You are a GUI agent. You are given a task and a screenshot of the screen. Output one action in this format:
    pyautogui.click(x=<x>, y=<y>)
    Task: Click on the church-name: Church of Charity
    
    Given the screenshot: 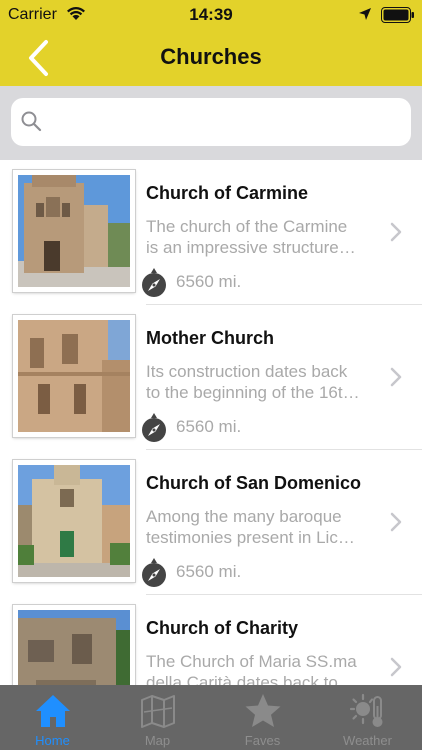 What is the action you would take?
    pyautogui.click(x=222, y=628)
    